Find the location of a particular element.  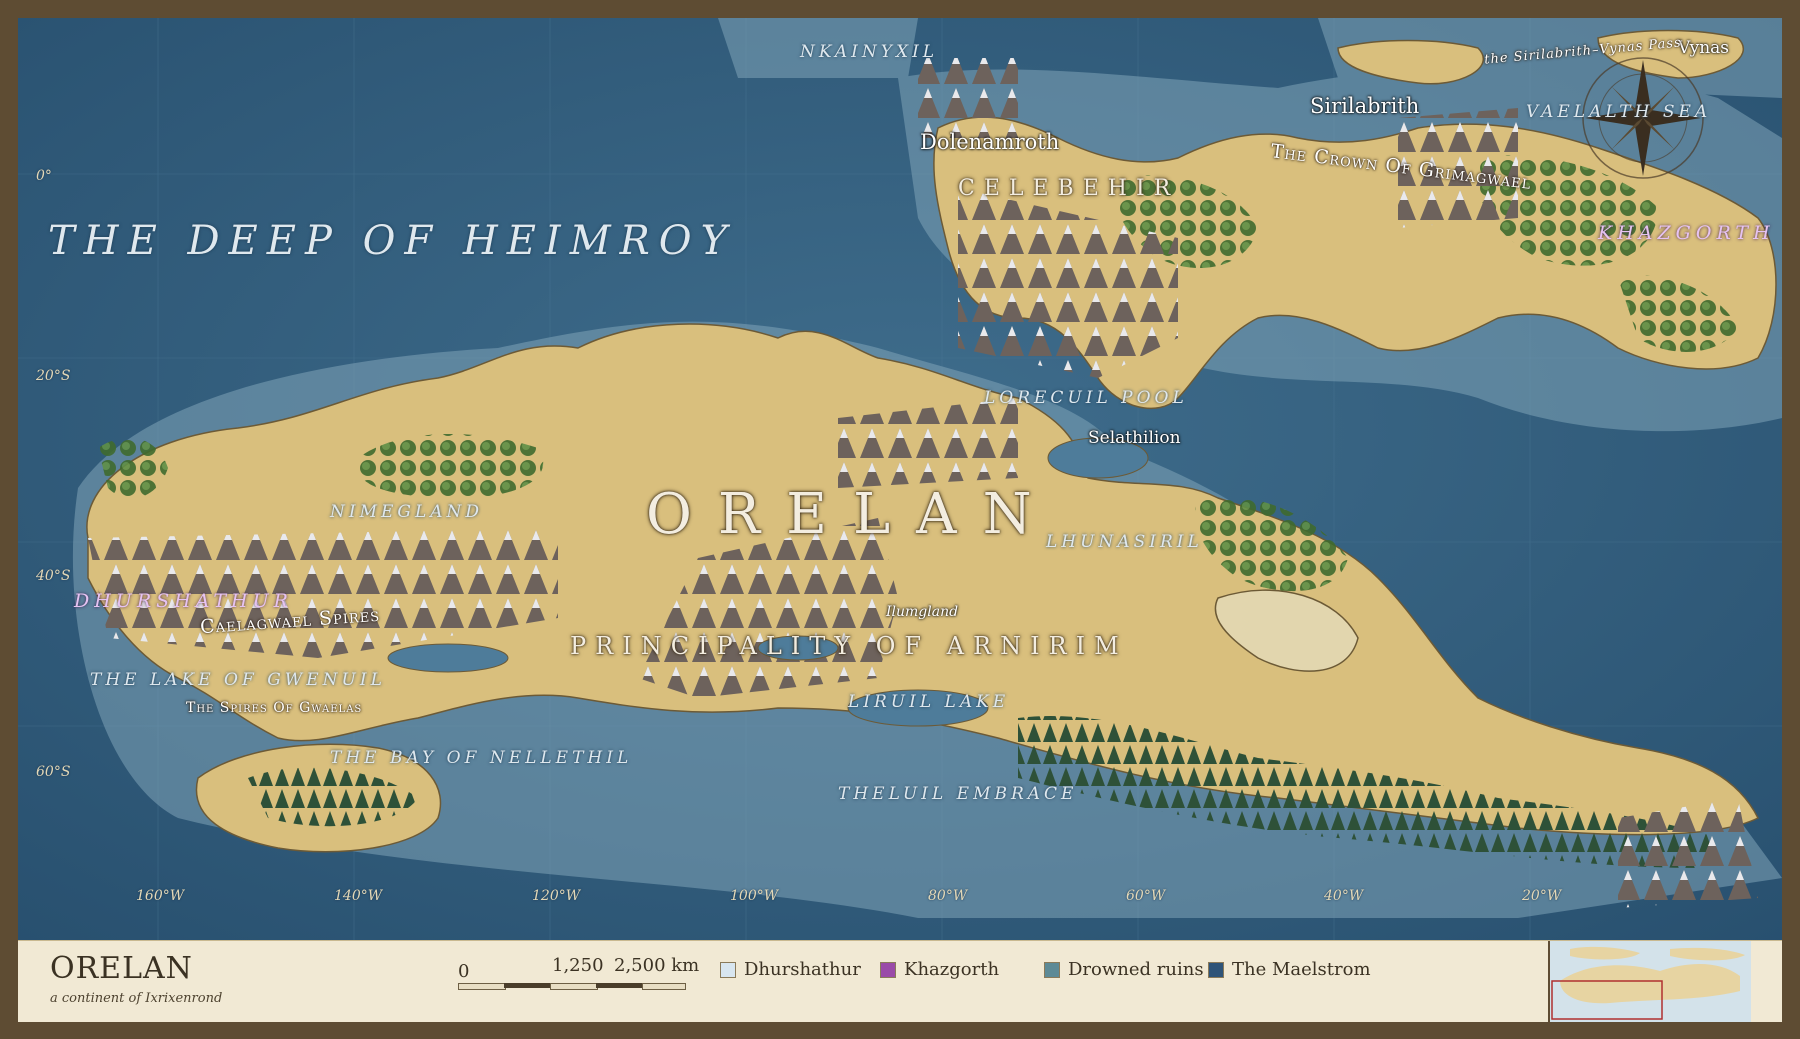

sea-label-deep-heimroy: THE DEEP OF HEIMROY is located at coordinates (392, 241).